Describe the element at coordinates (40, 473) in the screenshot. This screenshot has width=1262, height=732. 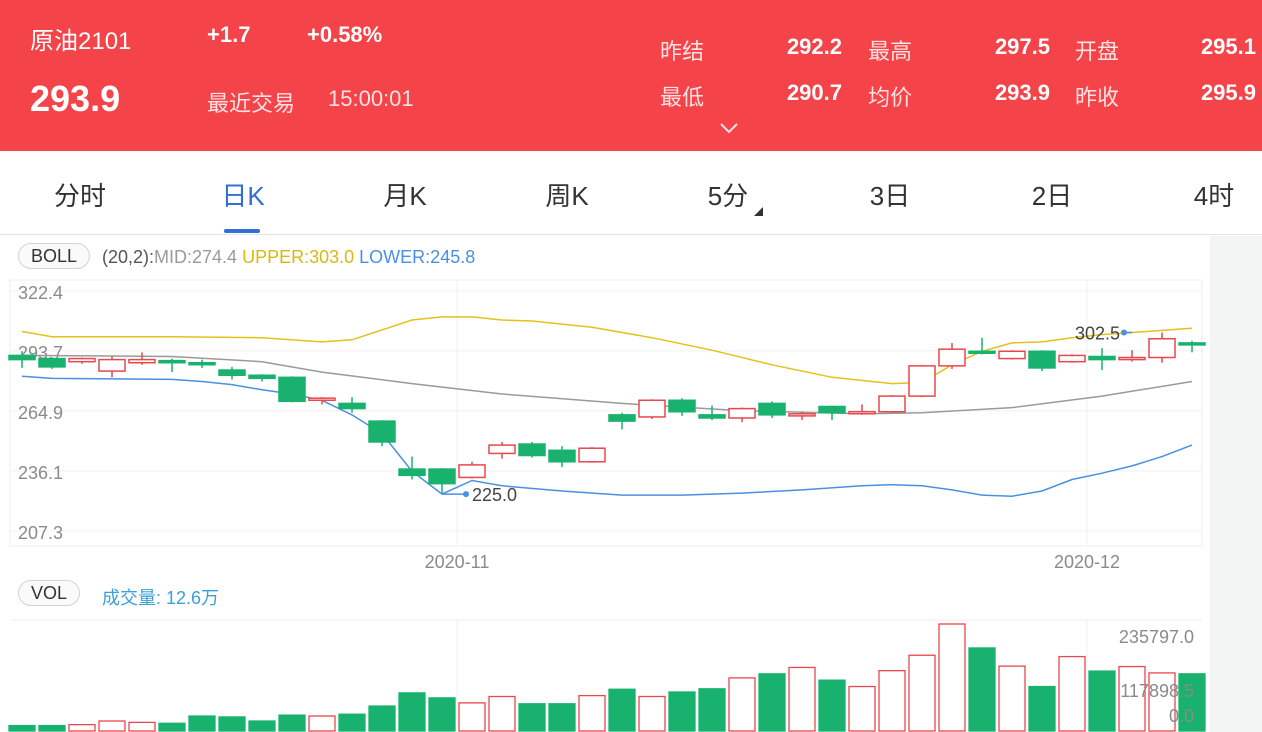
I see `price-axis-tick: 236.1` at that location.